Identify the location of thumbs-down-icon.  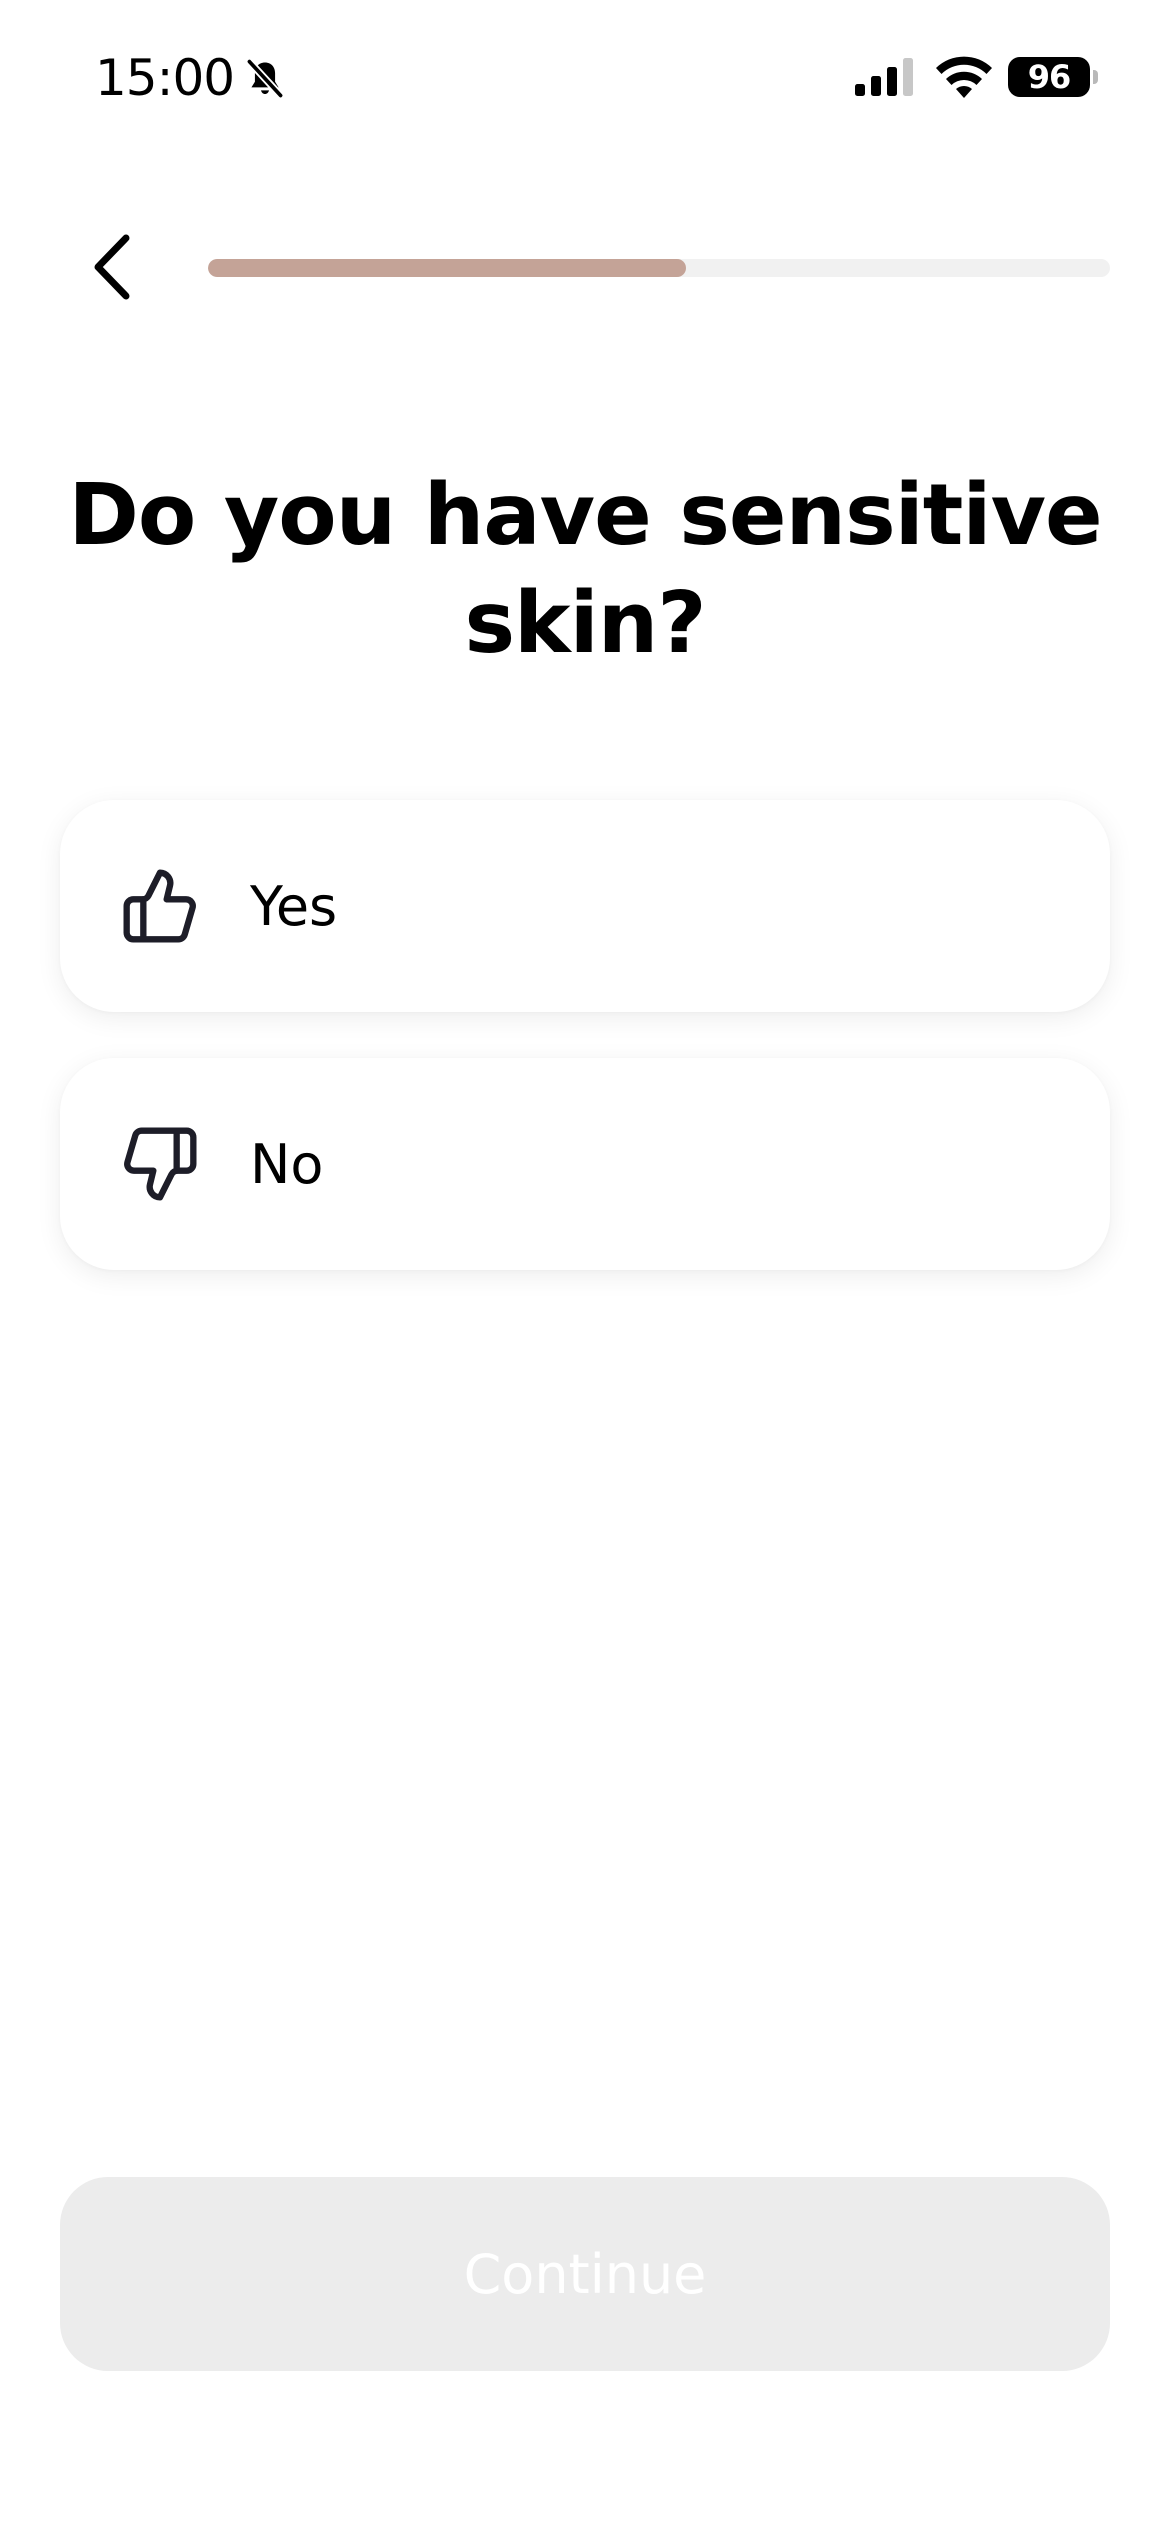
(160, 1164).